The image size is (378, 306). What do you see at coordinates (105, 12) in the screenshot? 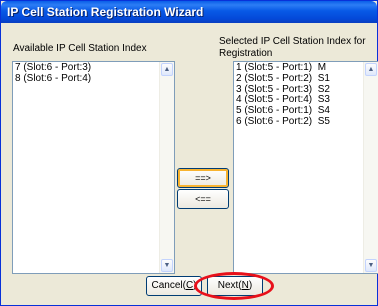
I see `window-title: IP Cell Station Registration Wizard` at bounding box center [105, 12].